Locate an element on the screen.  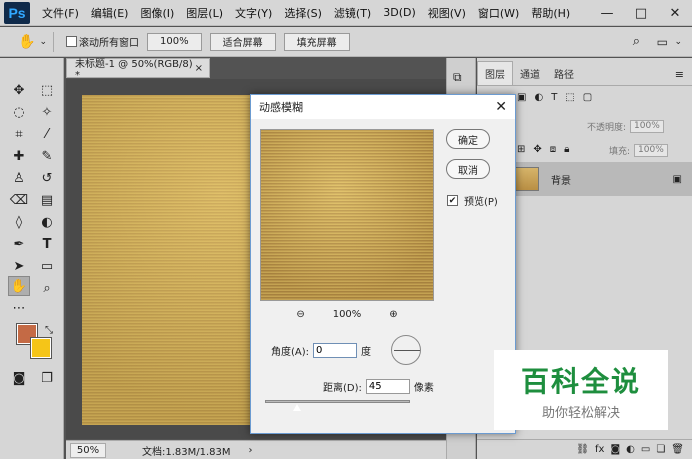
filter-preview is located at coordinates (347, 215).